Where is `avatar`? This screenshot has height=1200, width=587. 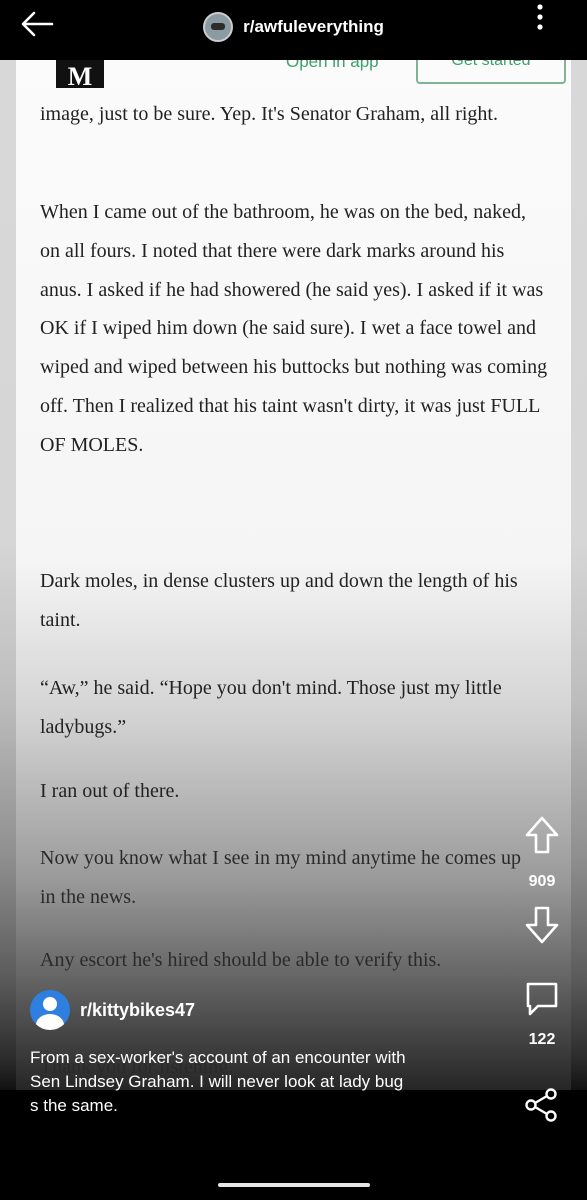
avatar is located at coordinates (50, 1010).